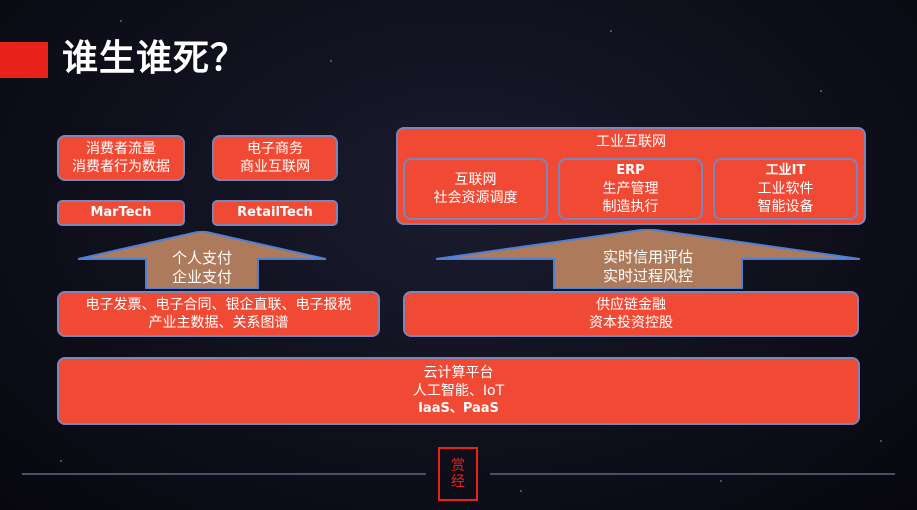 Image resolution: width=917 pixels, height=510 pixels. I want to click on consumer-line-1: 消费者流量, so click(121, 149).